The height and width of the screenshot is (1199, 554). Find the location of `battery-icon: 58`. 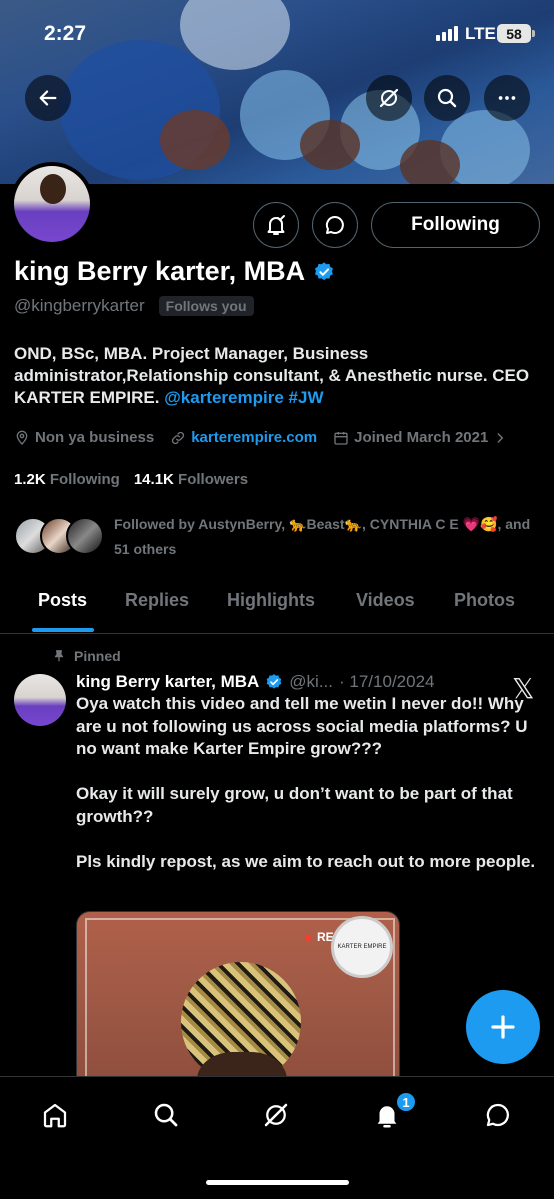

battery-icon: 58 is located at coordinates (516, 33).